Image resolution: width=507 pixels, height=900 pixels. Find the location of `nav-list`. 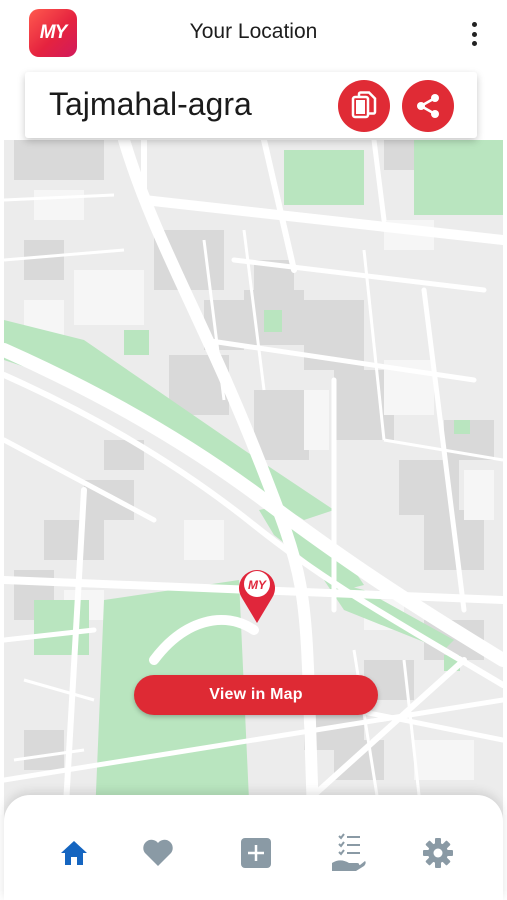

nav-list is located at coordinates (348, 853).